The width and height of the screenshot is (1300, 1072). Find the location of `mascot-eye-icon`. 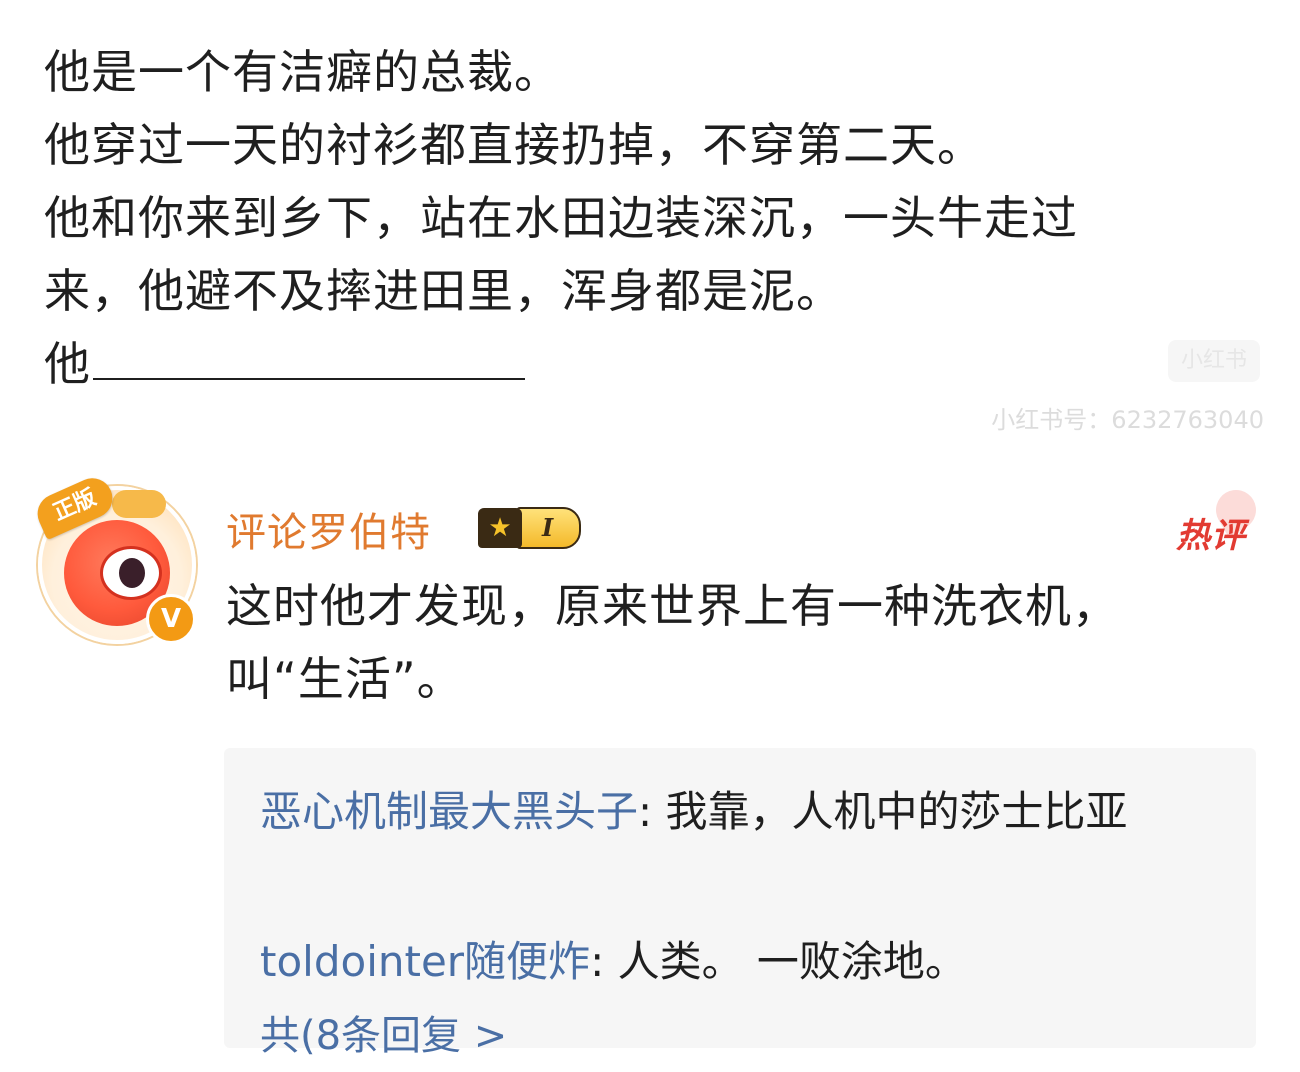

mascot-eye-icon is located at coordinates (131, 573).